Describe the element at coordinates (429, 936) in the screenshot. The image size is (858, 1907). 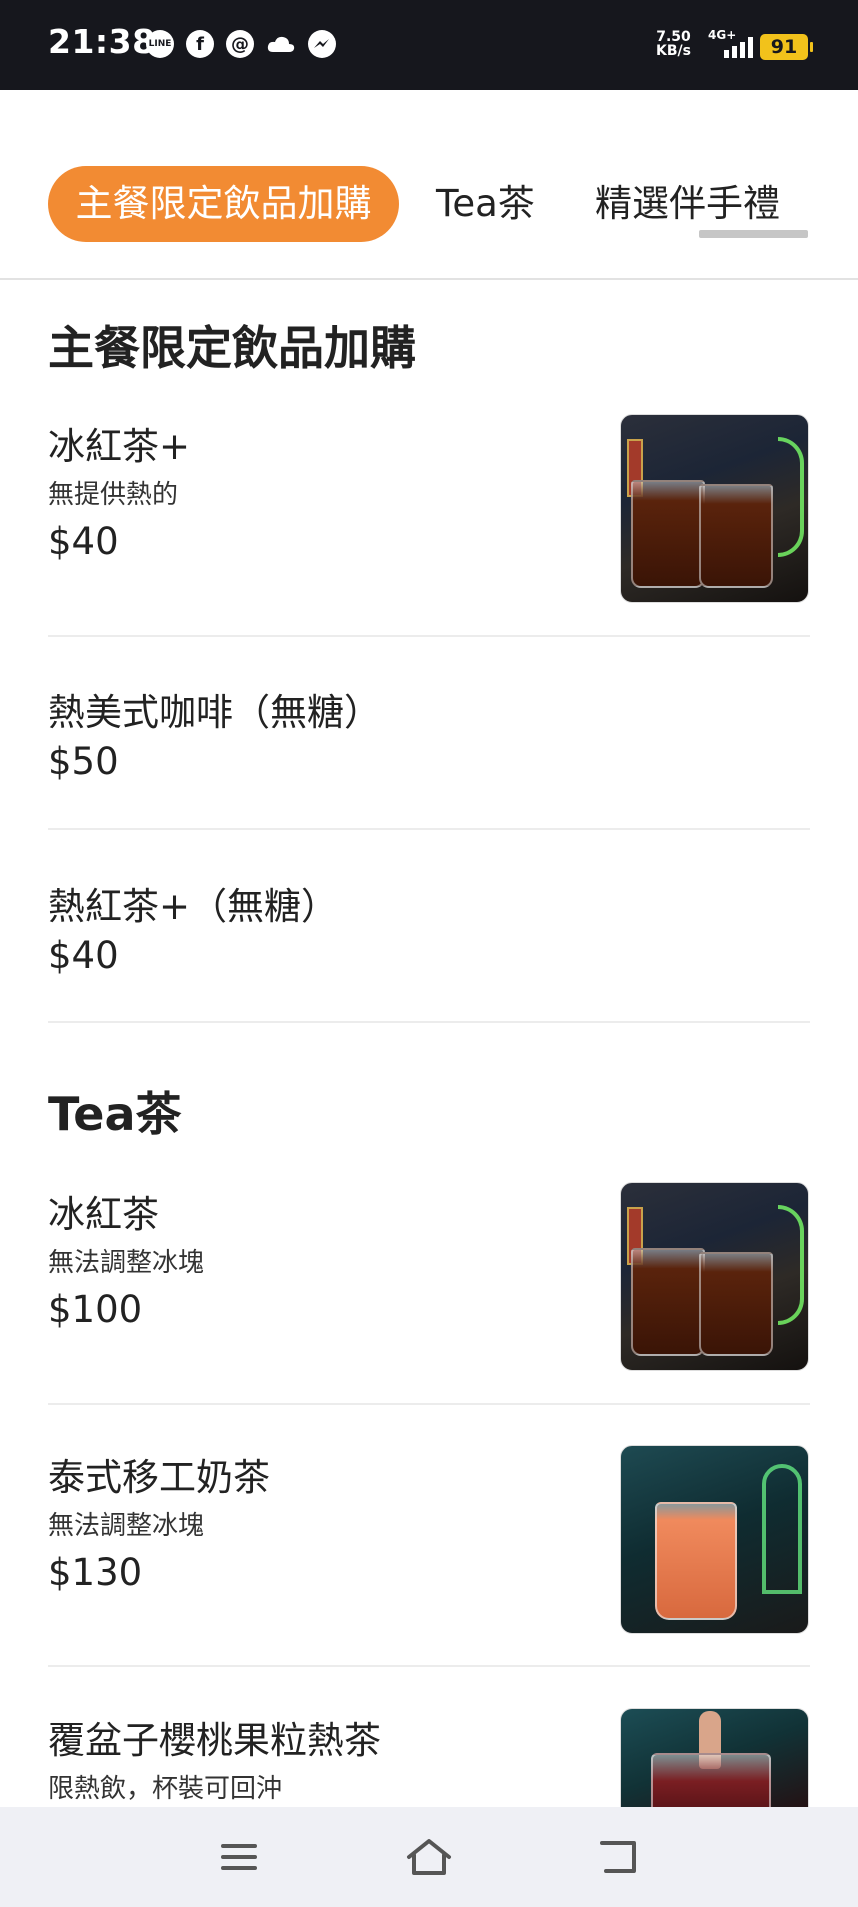
I see `menu-item: 熱紅茶+（無糖） $40` at that location.